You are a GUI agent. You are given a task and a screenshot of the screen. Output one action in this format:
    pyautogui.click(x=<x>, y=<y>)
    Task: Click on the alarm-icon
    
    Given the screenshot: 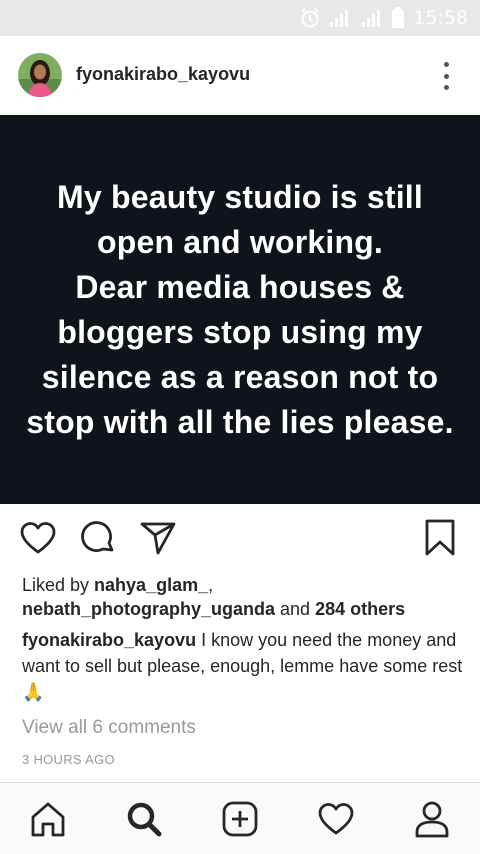 What is the action you would take?
    pyautogui.click(x=310, y=18)
    